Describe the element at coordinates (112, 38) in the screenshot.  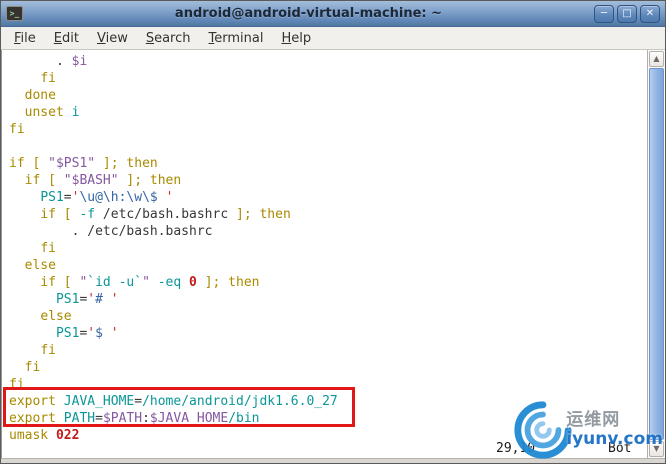
I see `menu-view: View` at that location.